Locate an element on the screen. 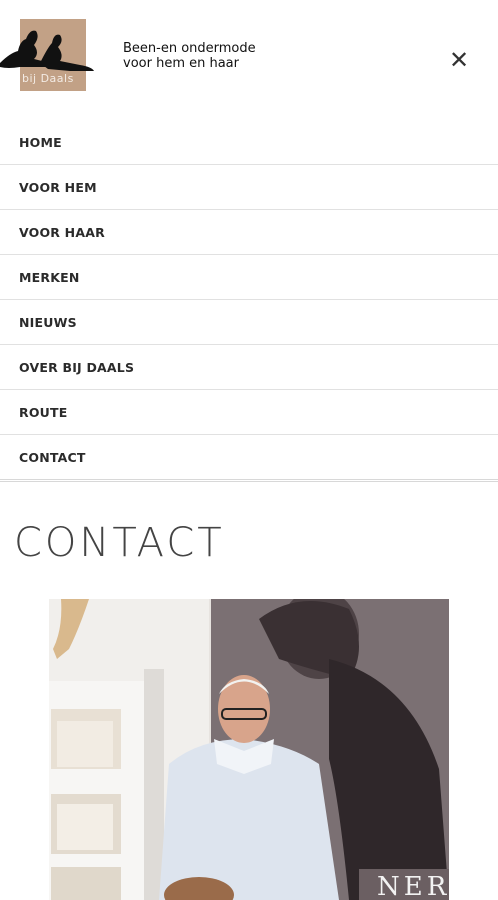 This screenshot has width=498, height=900. logo-text: bij Daals is located at coordinates (48, 78).